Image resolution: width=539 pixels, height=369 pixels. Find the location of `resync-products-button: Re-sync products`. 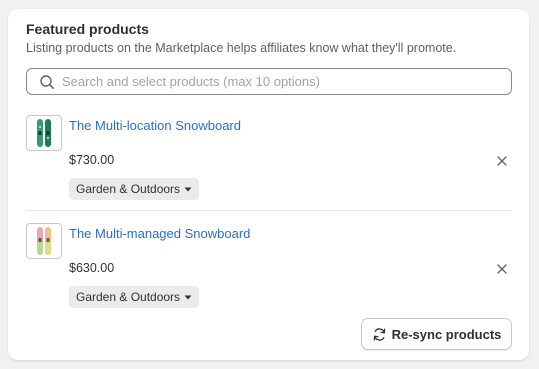

resync-products-button: Re-sync products is located at coordinates (436, 334).